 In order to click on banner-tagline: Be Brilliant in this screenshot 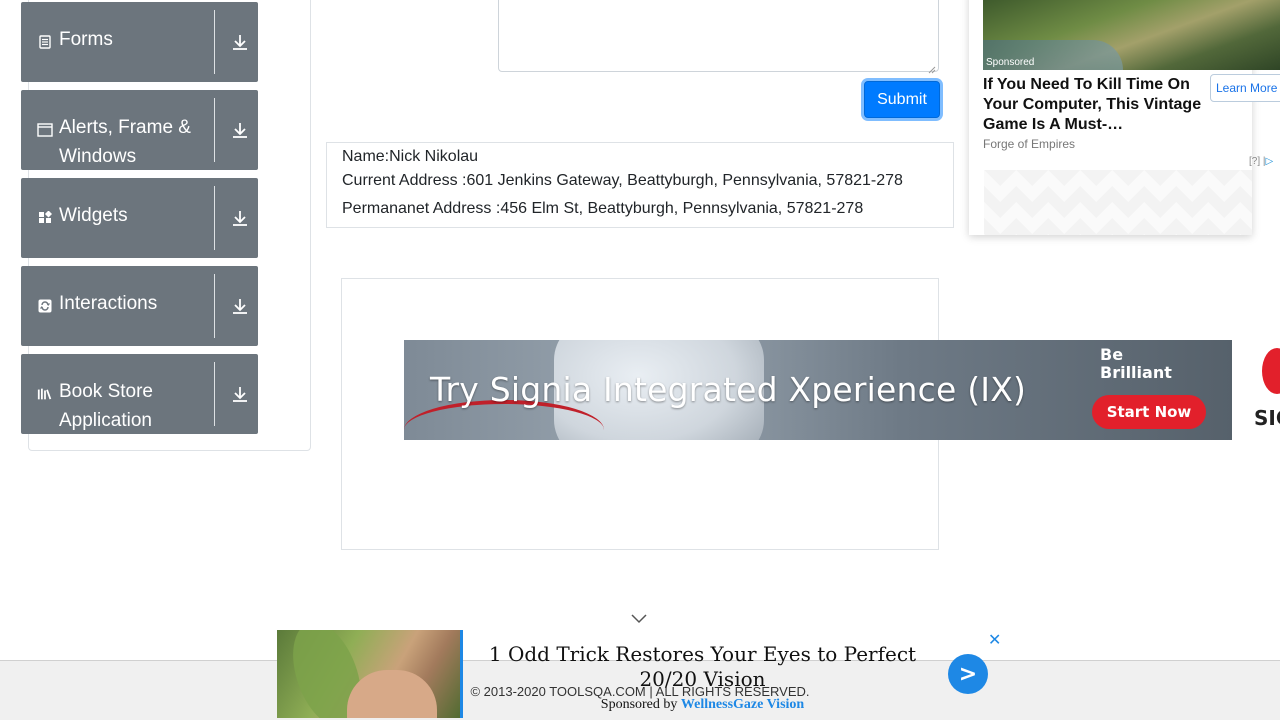, I will do `click(1136, 363)`.